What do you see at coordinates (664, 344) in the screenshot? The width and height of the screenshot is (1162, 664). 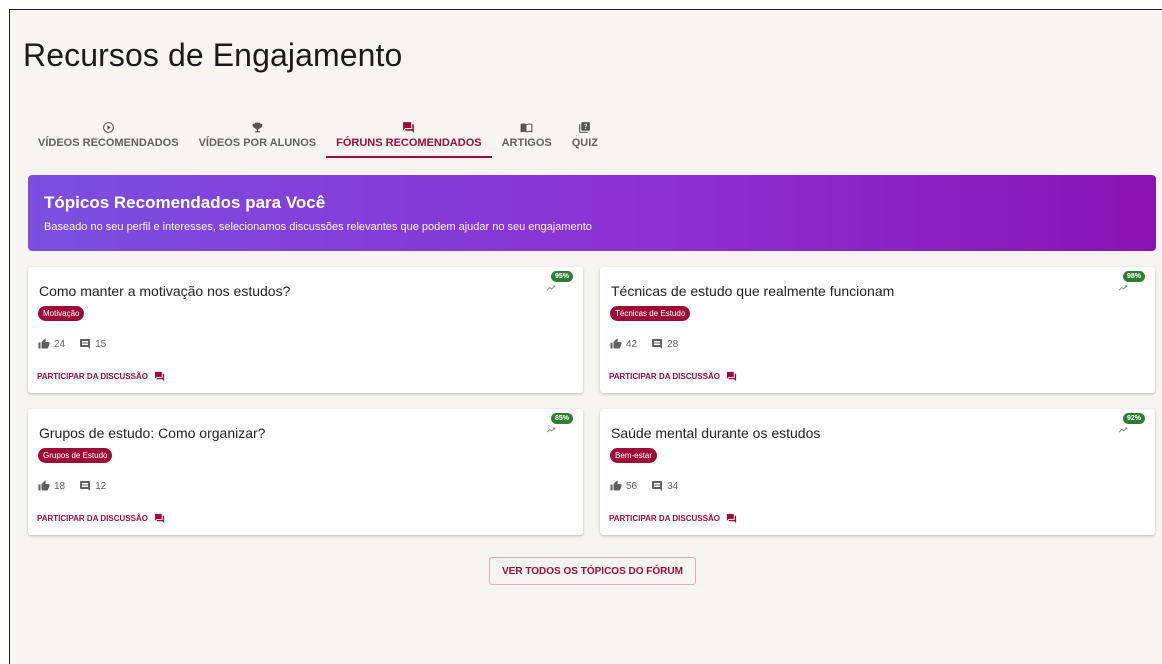 I see `comments-stat: 28` at bounding box center [664, 344].